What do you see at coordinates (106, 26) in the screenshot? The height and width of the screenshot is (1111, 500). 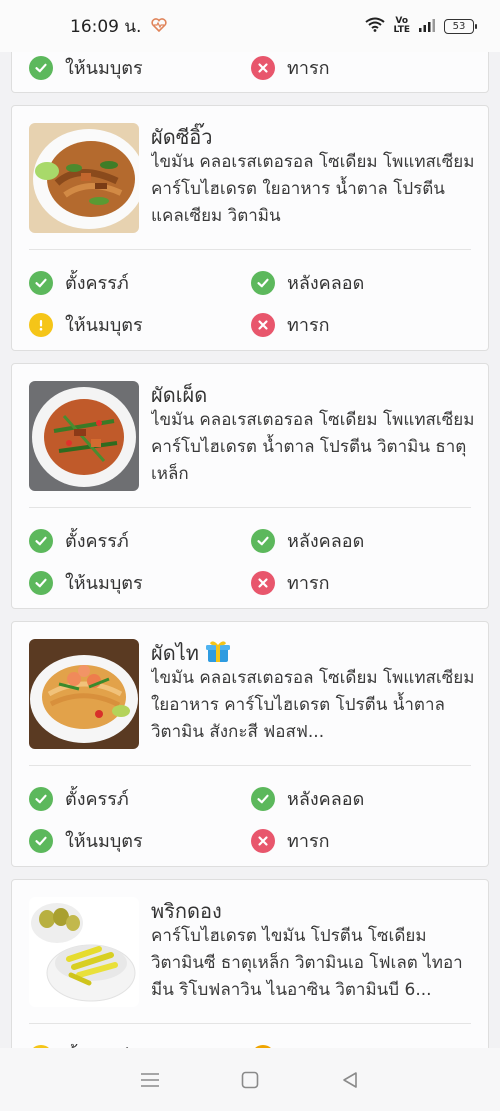 I see `status-time: 16:09 น.` at bounding box center [106, 26].